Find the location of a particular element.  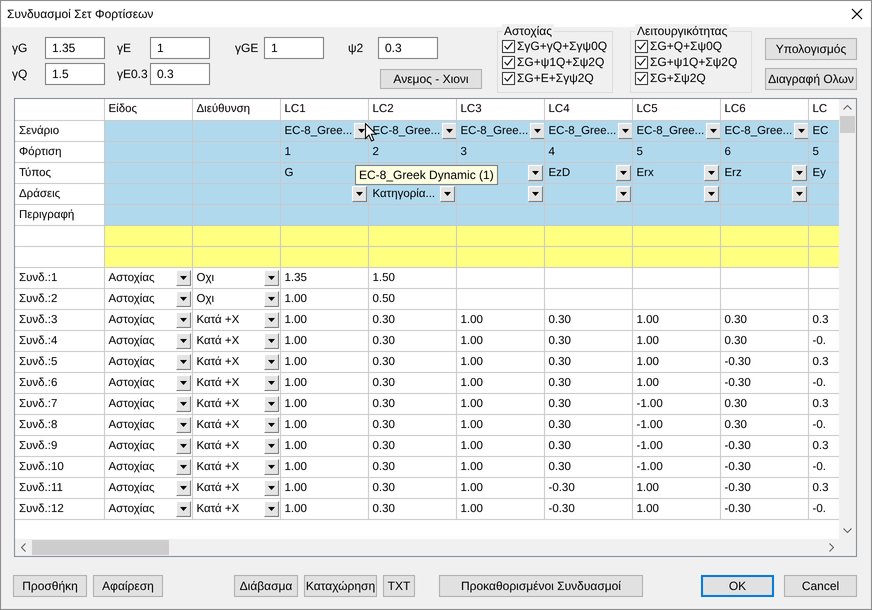

dialog-button: Προσθήκη is located at coordinates (50, 586).